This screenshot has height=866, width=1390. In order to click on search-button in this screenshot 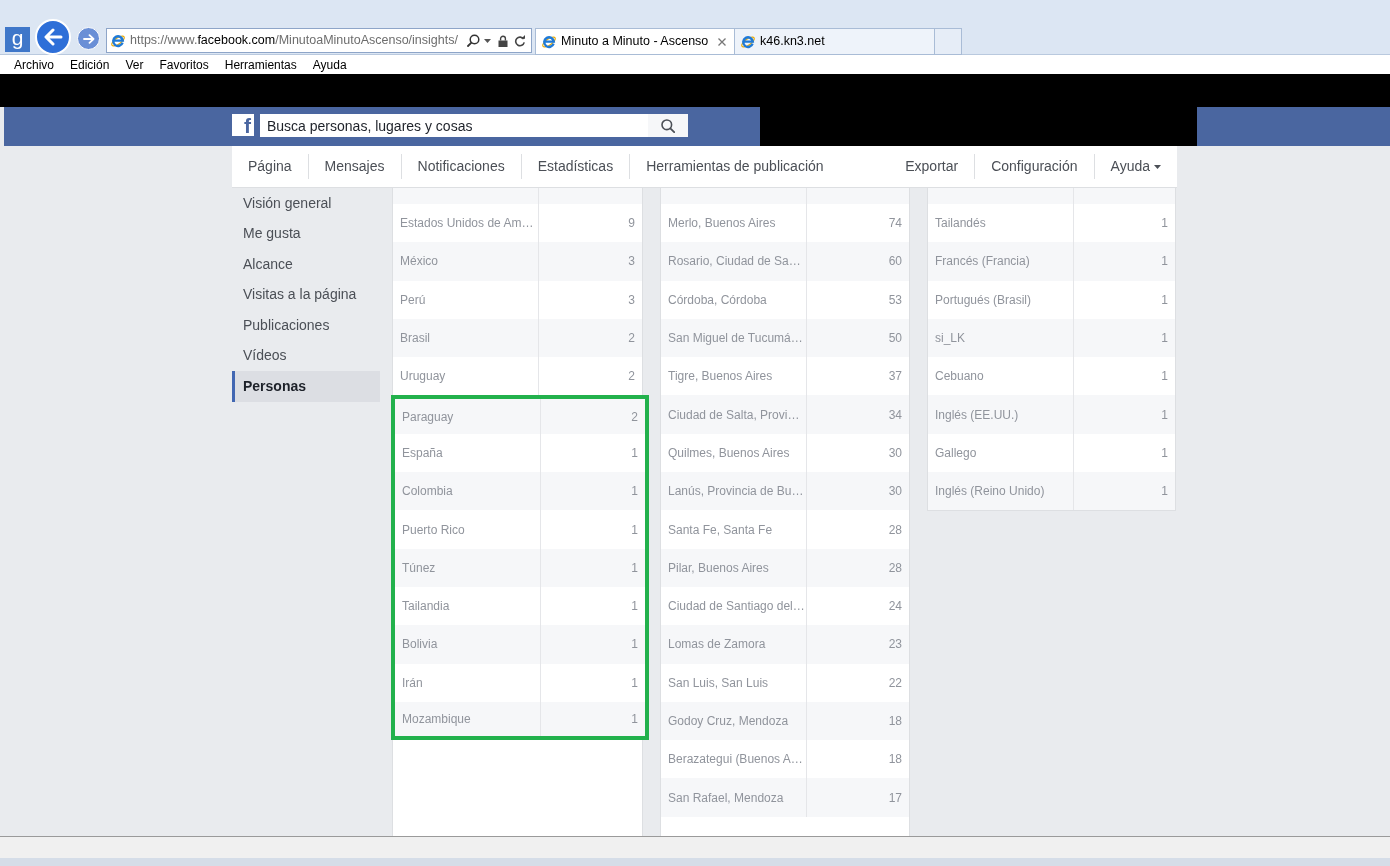, I will do `click(668, 125)`.